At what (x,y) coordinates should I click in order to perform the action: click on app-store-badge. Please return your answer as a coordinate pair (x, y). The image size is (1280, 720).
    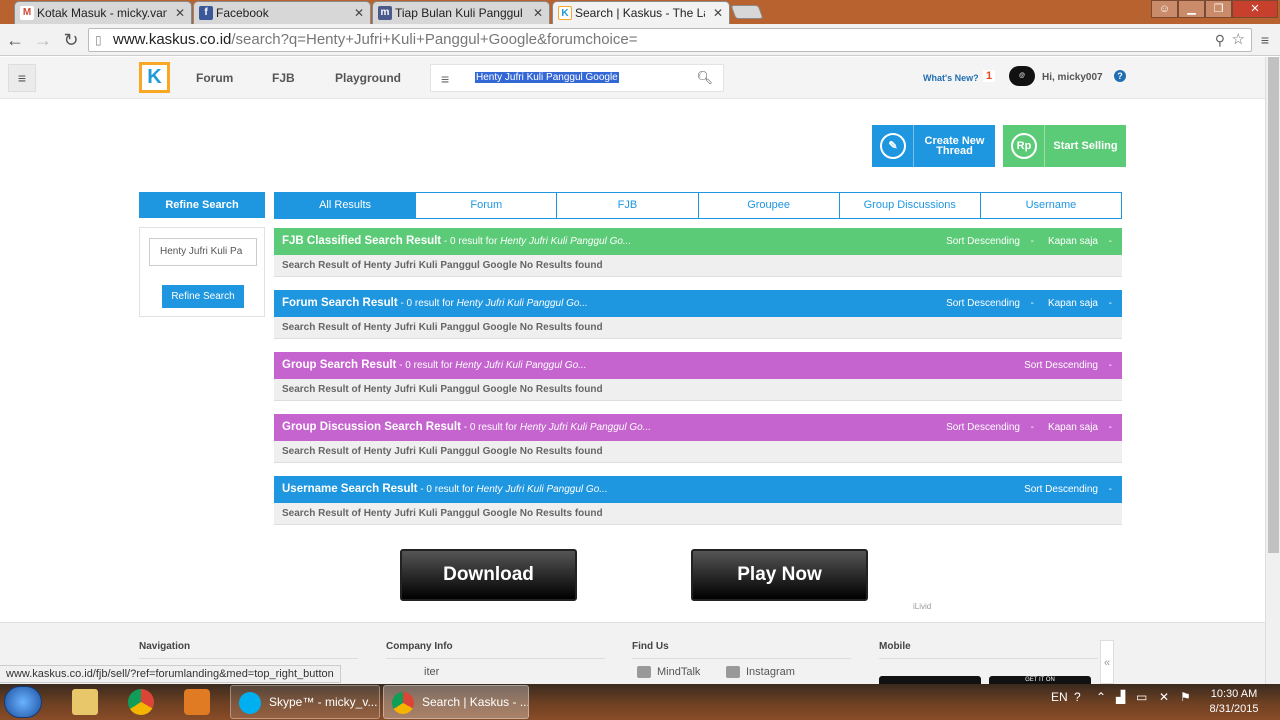
    Looking at the image, I should click on (930, 680).